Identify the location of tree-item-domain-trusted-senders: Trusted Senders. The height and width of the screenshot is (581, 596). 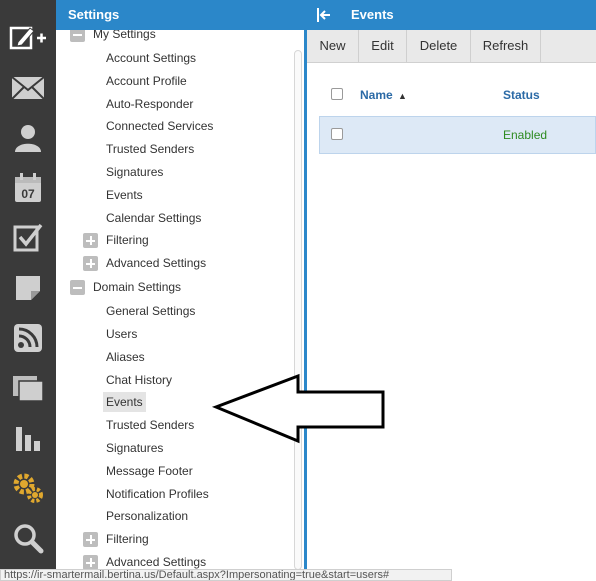
(150, 425).